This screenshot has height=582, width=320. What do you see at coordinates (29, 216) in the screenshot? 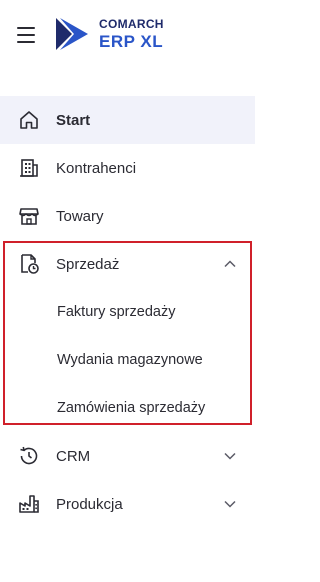
I see `store-icon` at bounding box center [29, 216].